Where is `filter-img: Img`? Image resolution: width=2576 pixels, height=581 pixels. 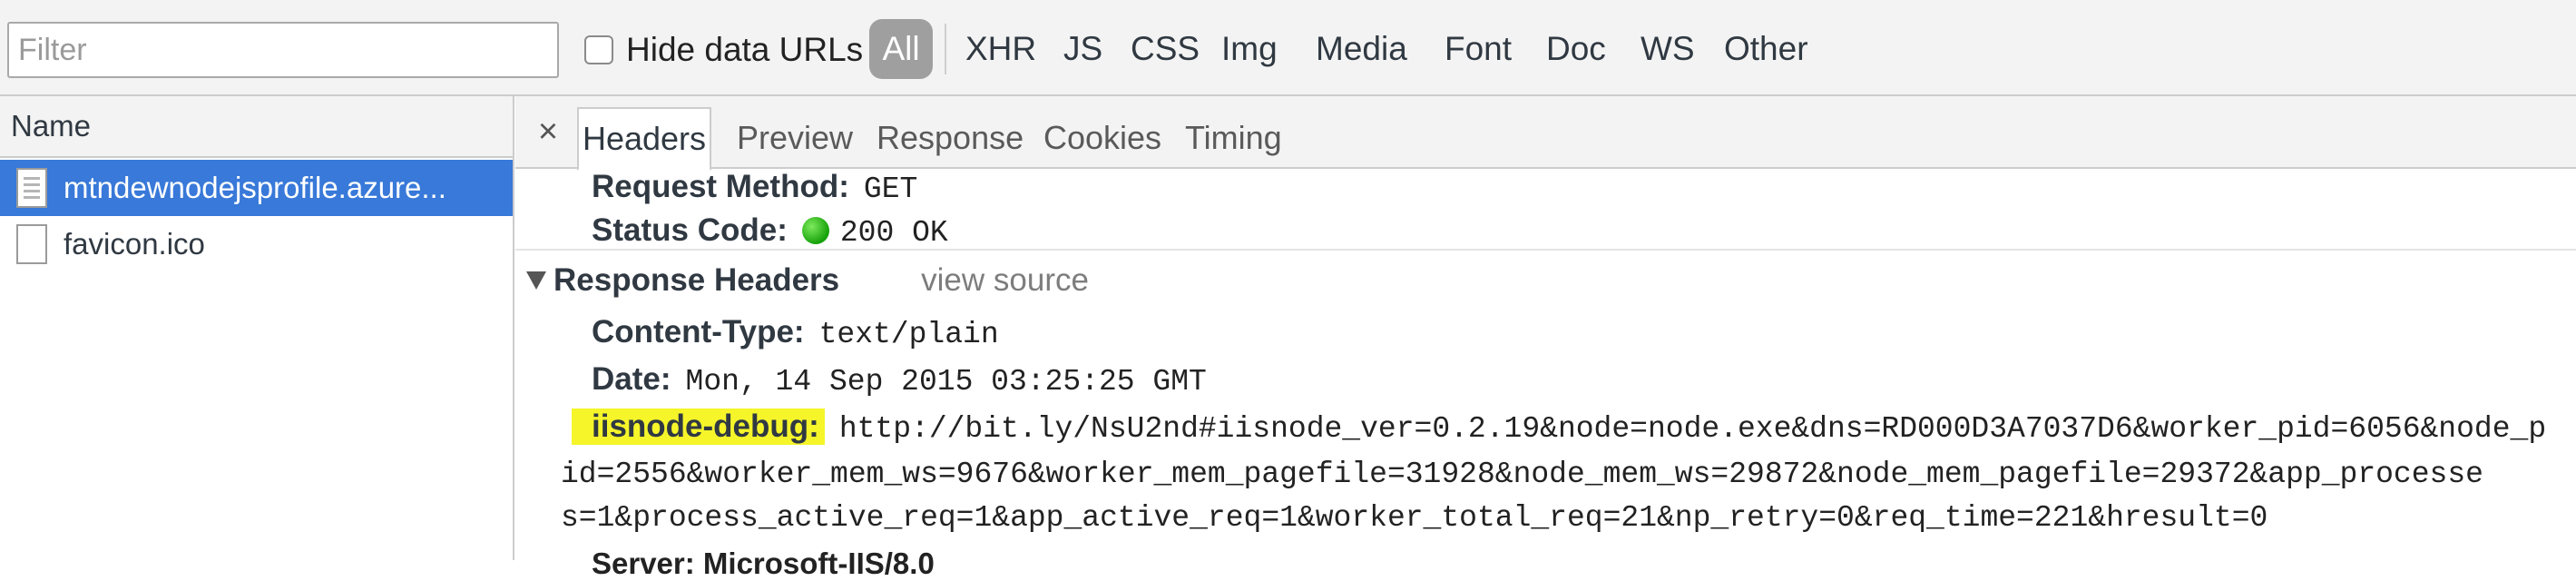 filter-img: Img is located at coordinates (1249, 49).